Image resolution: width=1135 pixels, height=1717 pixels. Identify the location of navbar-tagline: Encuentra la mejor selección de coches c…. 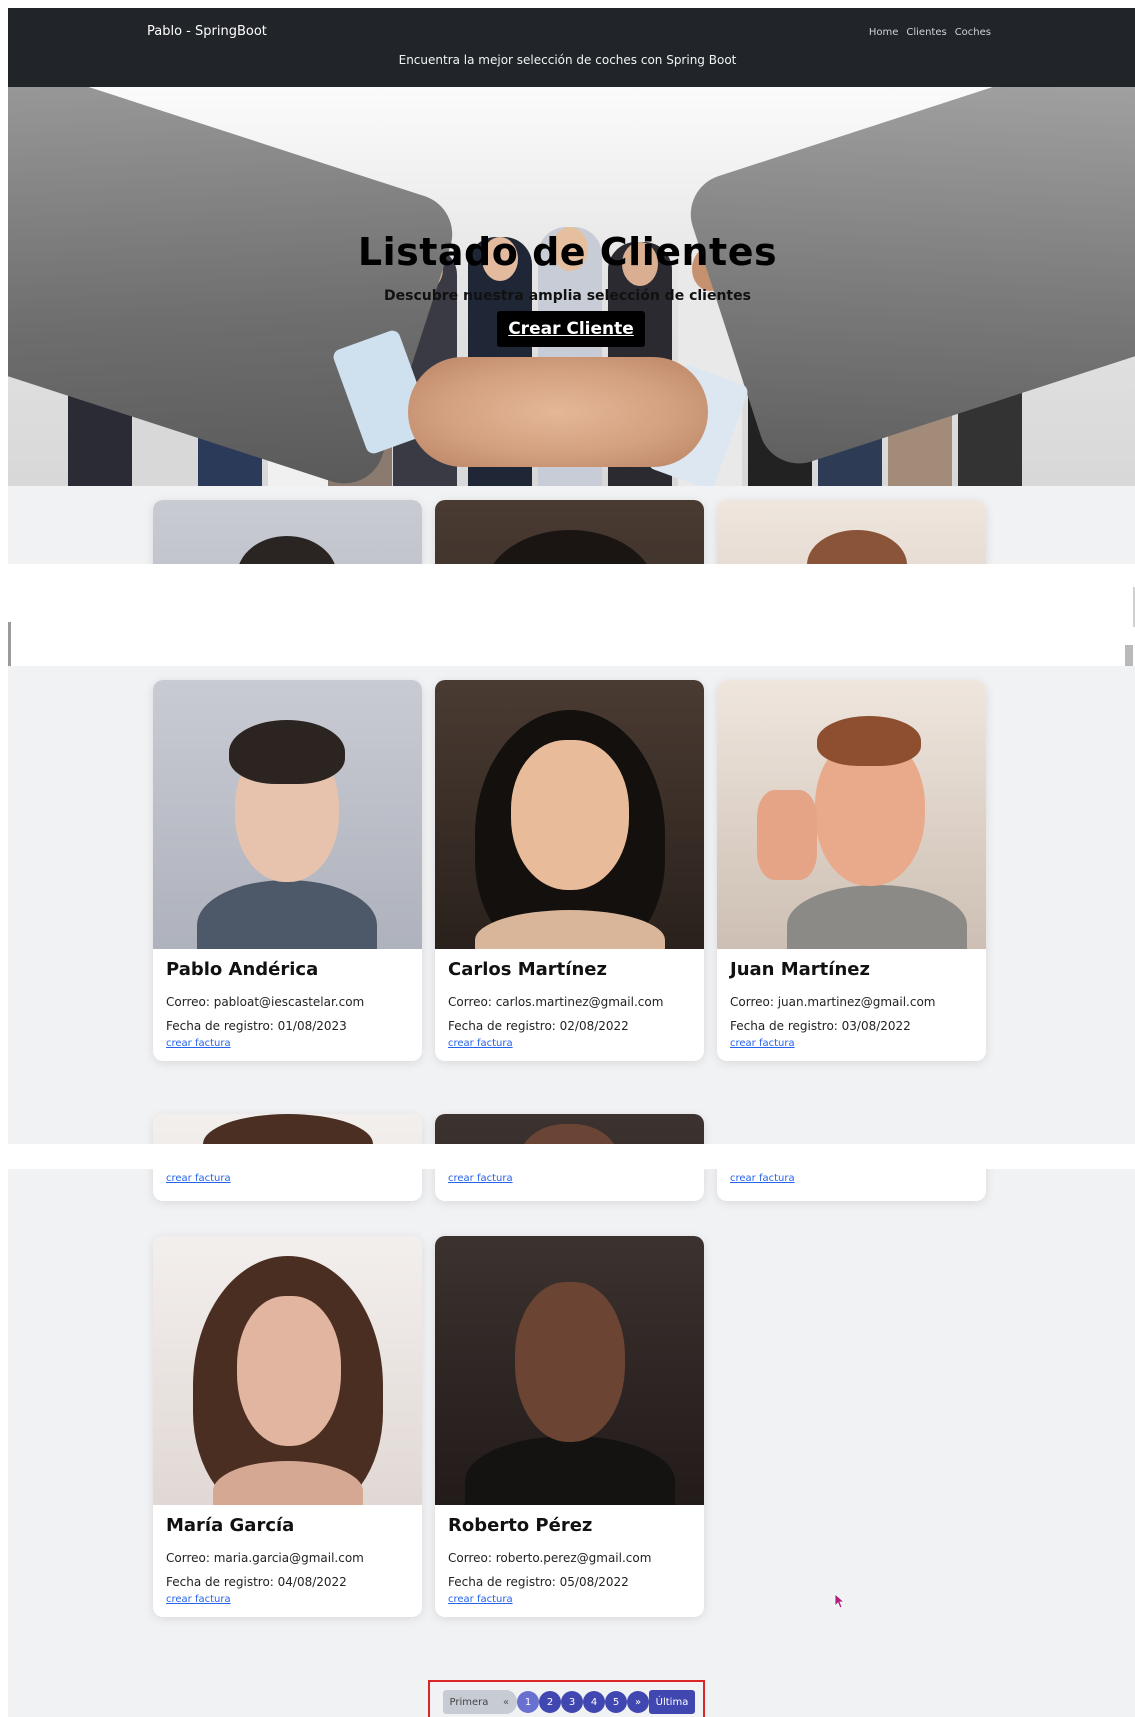
(567, 60).